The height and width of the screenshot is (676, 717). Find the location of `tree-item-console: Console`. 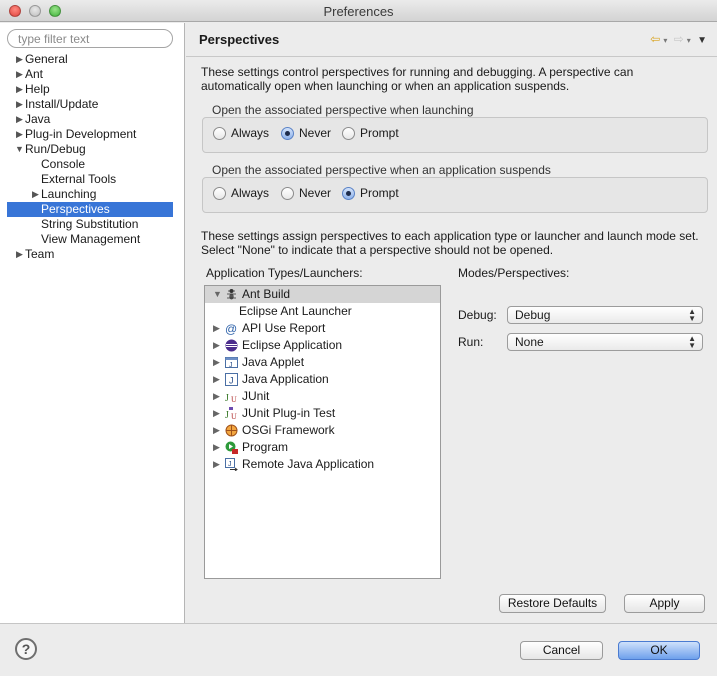

tree-item-console: Console is located at coordinates (92, 164).